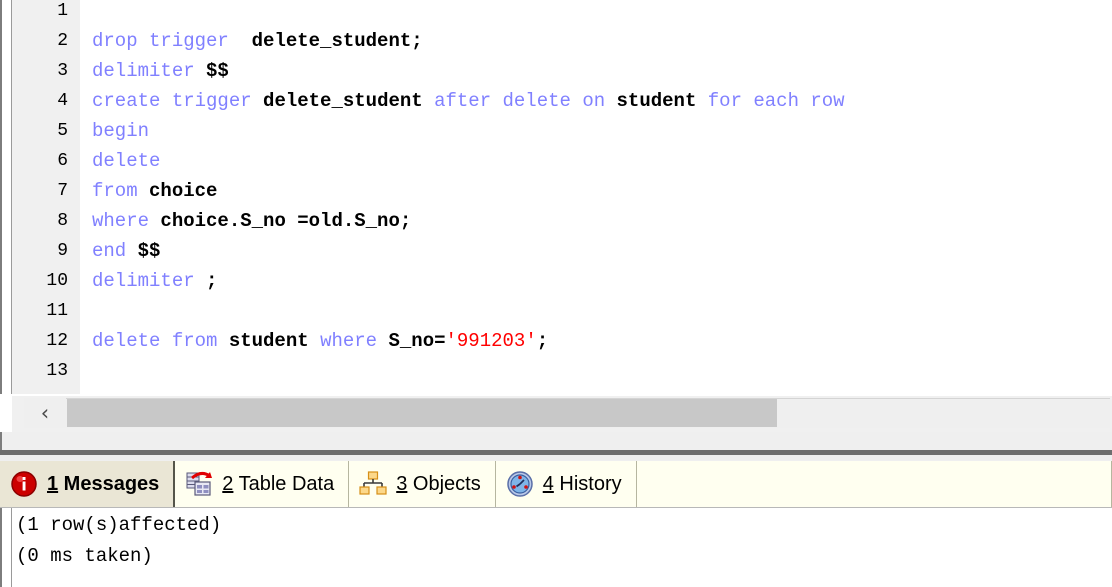 This screenshot has width=1112, height=587. I want to click on code-line: 3 delimiter $$, so click(562, 71).